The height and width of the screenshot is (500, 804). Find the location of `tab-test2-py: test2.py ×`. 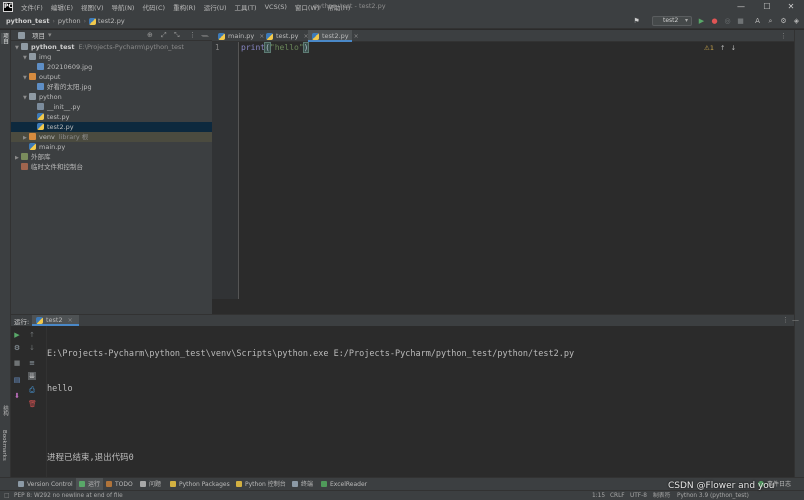

tab-test2-py: test2.py × is located at coordinates (333, 36).